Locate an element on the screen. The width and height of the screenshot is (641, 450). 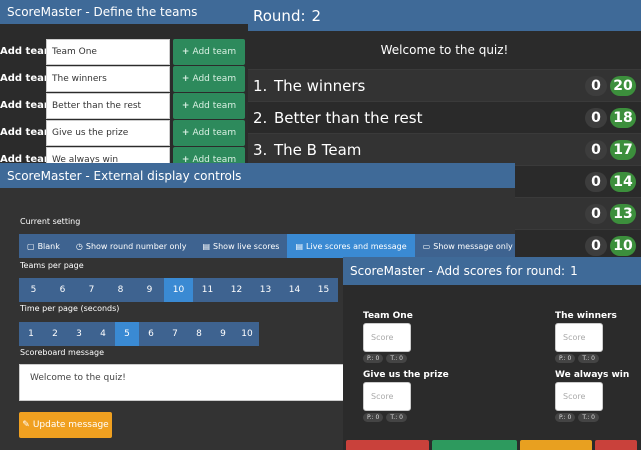
teams-per-page-option-7: 7 is located at coordinates (91, 290).